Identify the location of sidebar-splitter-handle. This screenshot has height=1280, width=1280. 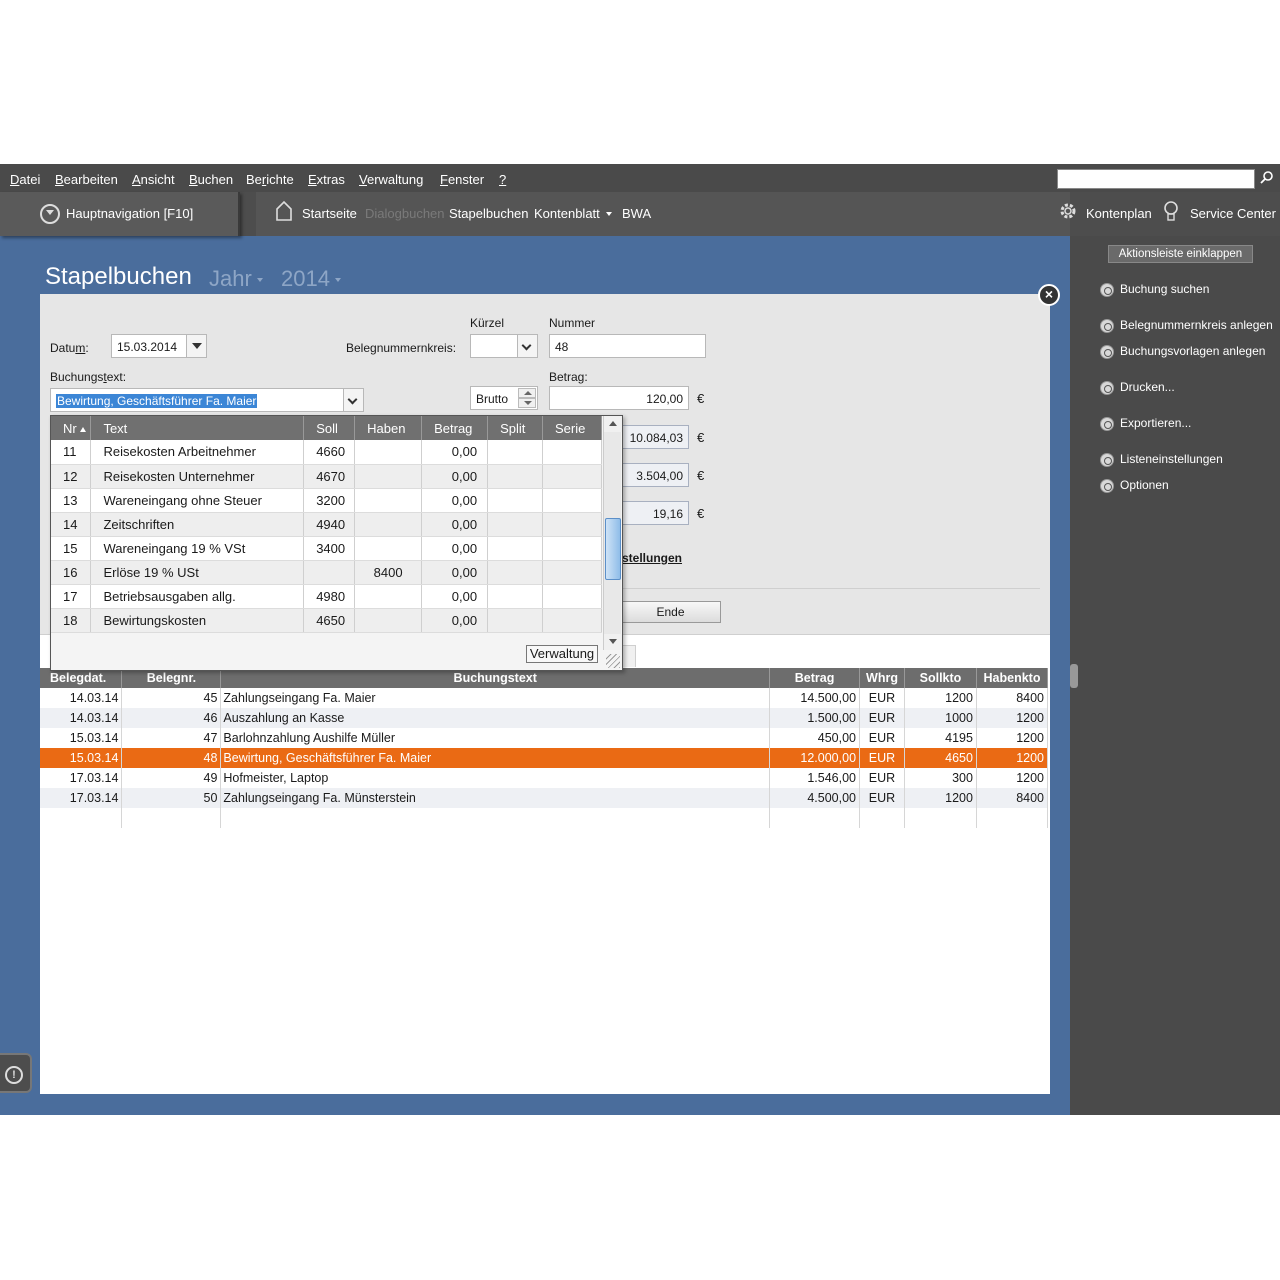
(1074, 676).